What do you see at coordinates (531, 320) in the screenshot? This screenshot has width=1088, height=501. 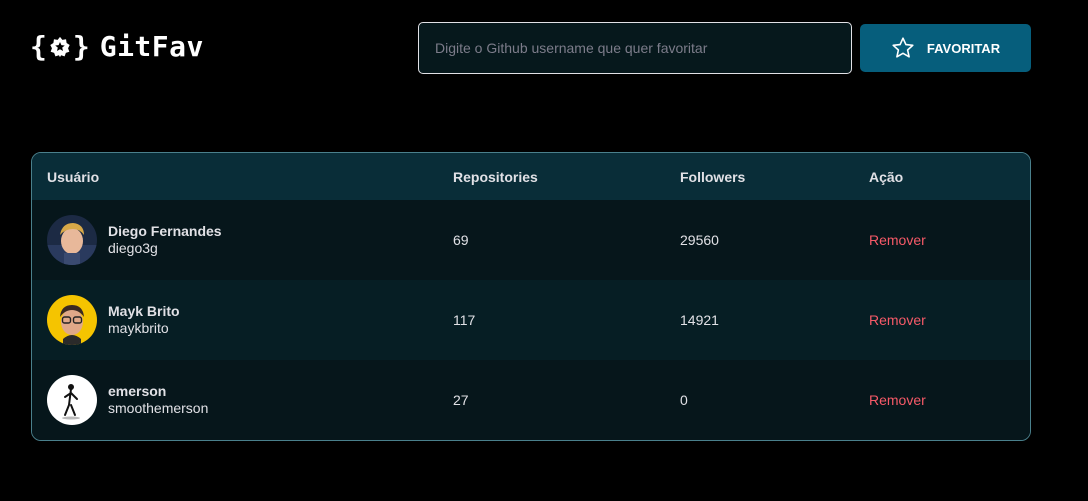 I see `table-row: Mayk Brito maykbrito 117 14921 Remover` at bounding box center [531, 320].